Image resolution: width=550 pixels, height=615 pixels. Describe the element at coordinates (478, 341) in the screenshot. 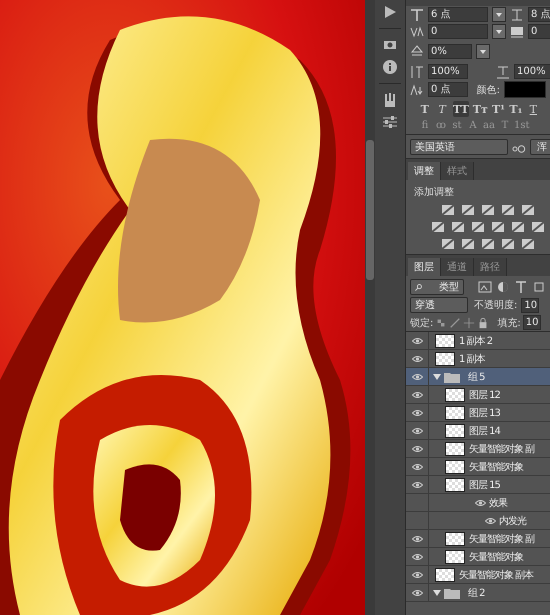

I see `layer-row: 1 副本 2` at that location.